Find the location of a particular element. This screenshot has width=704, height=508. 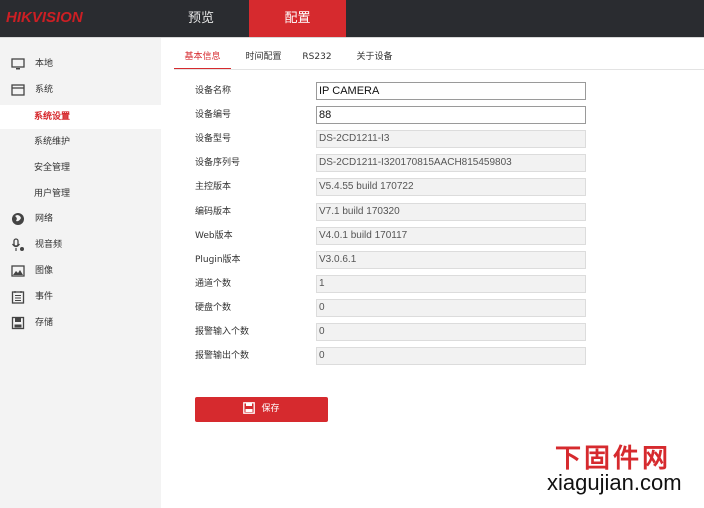

sidebar-item-label: 安全管理 is located at coordinates (52, 168).